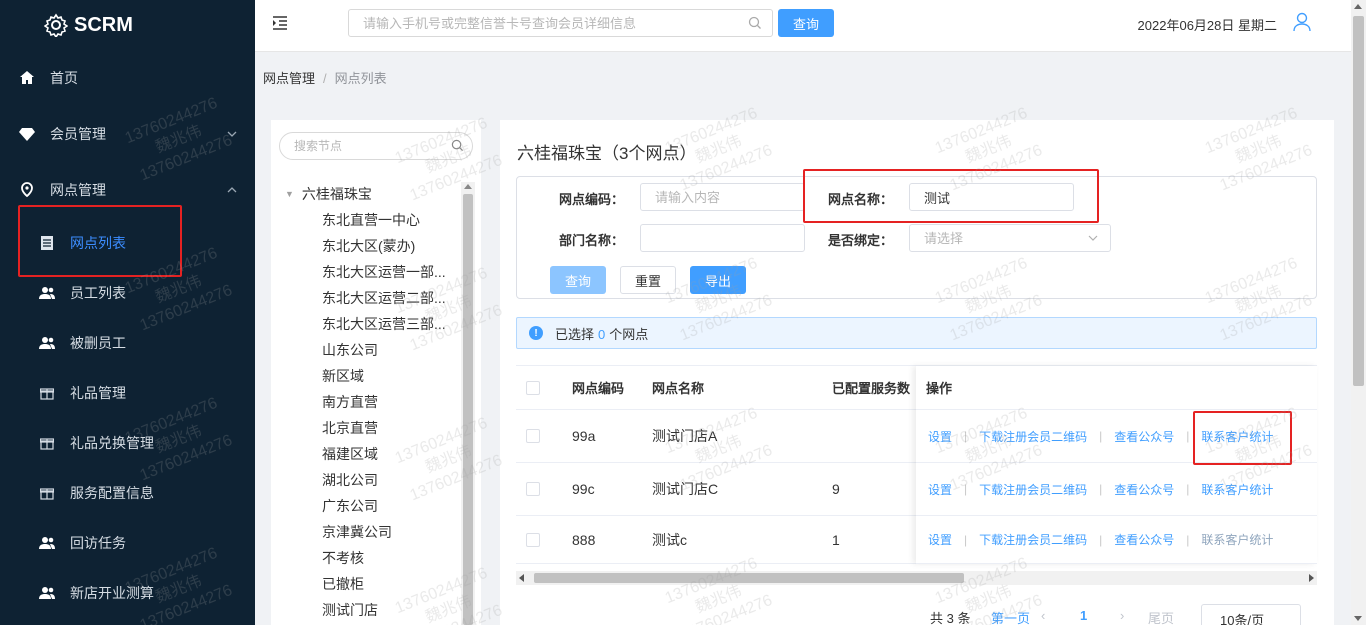 The width and height of the screenshot is (1366, 625). Describe the element at coordinates (88, 25) in the screenshot. I see `brand-logo: SCRM` at that location.